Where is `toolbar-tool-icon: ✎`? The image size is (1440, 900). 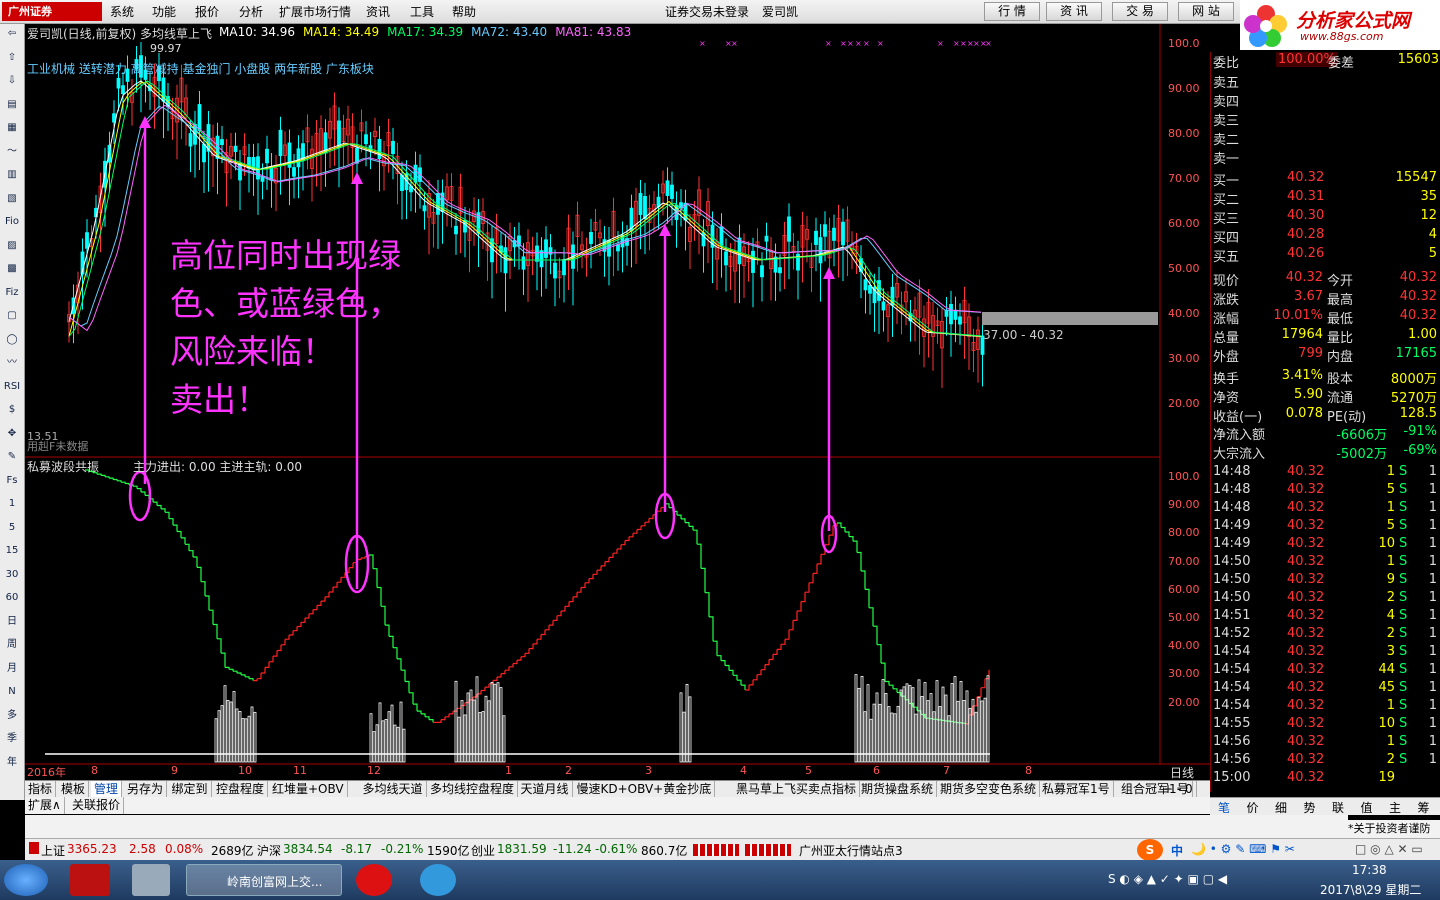 toolbar-tool-icon: ✎ is located at coordinates (12, 457).